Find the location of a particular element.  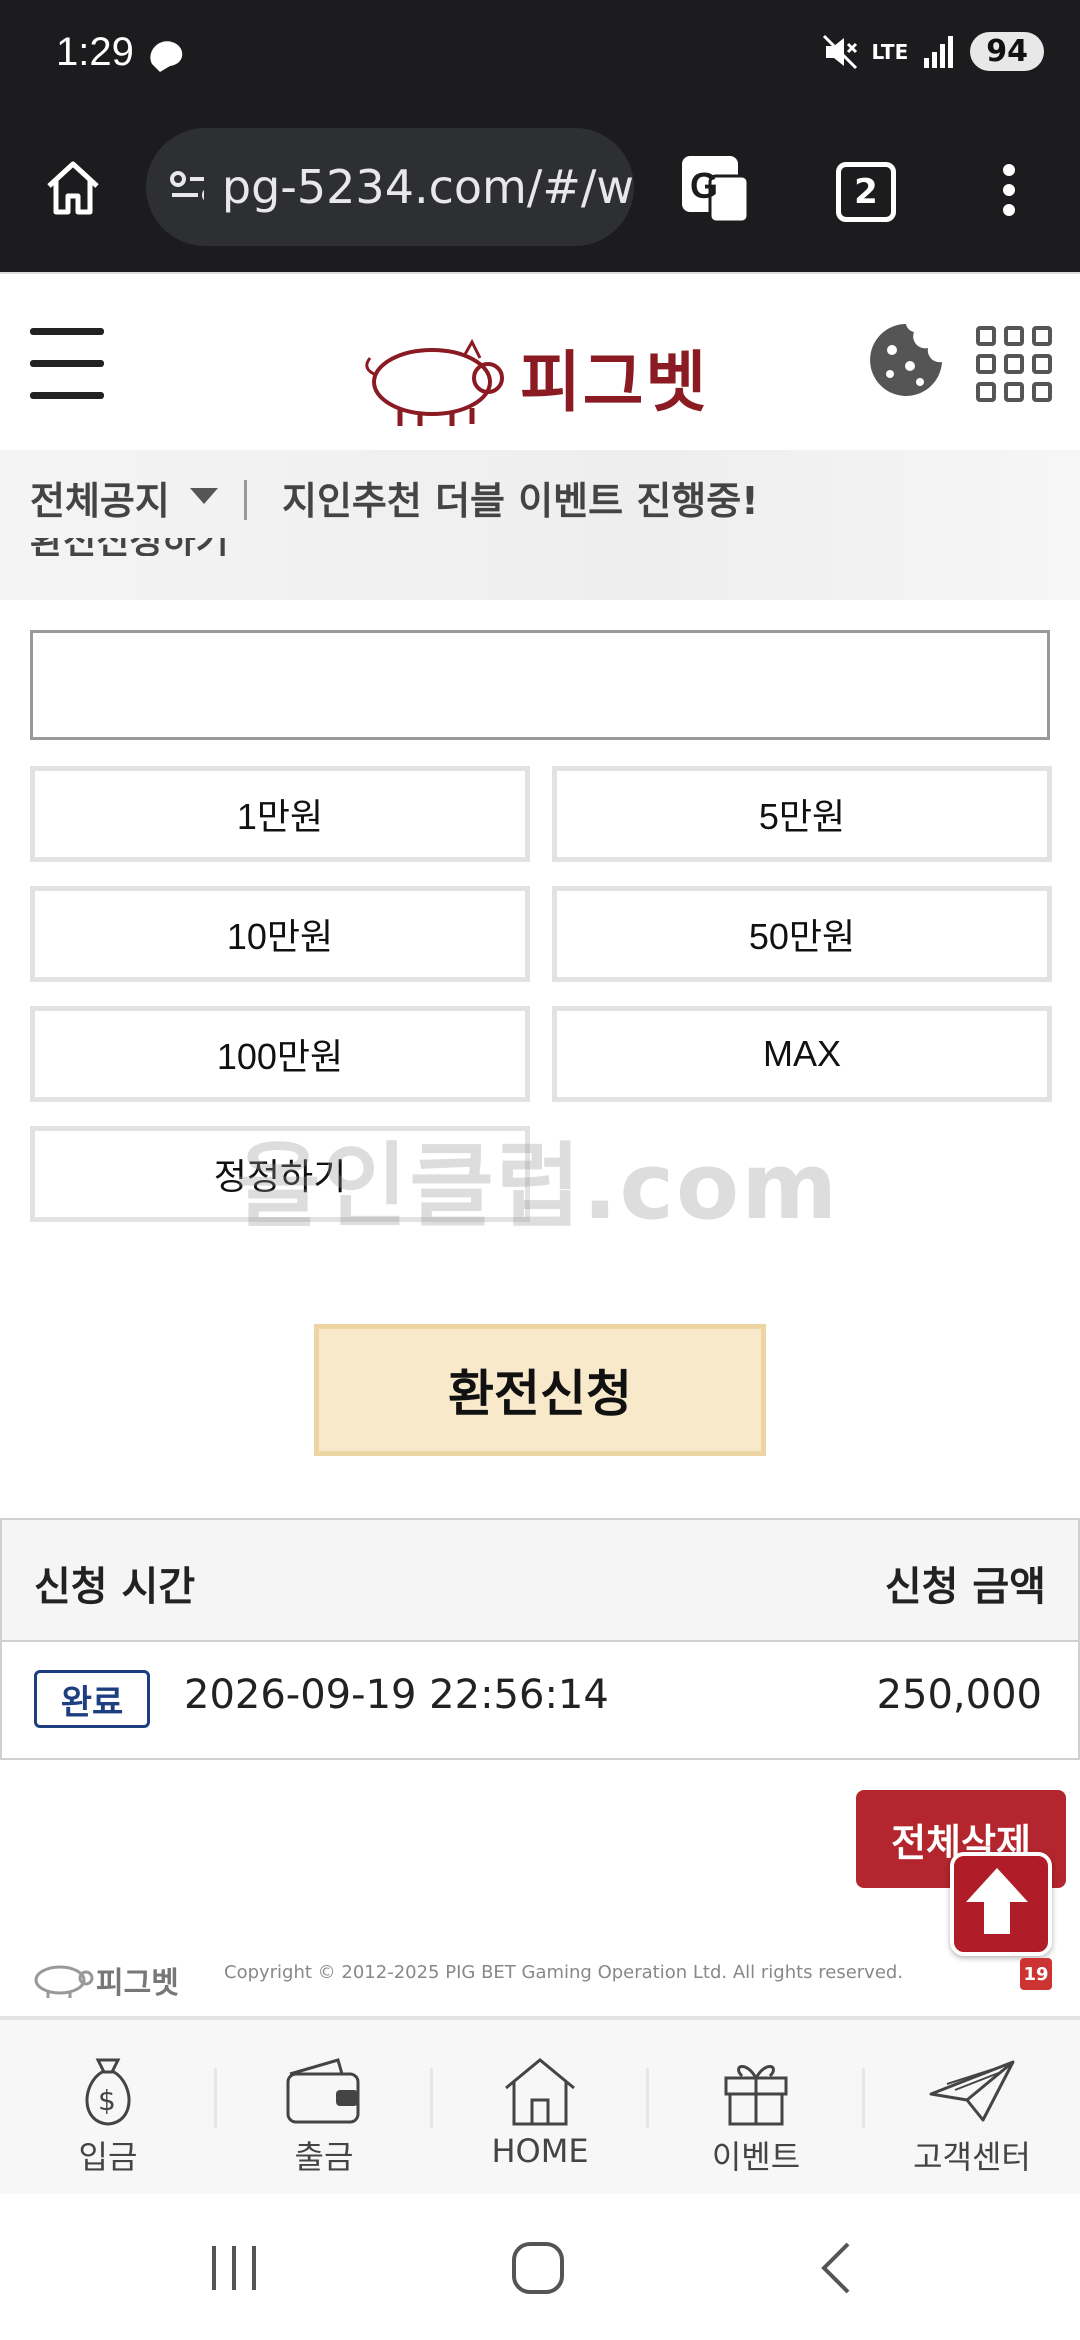

nav-home: HOME is located at coordinates (540, 2109).